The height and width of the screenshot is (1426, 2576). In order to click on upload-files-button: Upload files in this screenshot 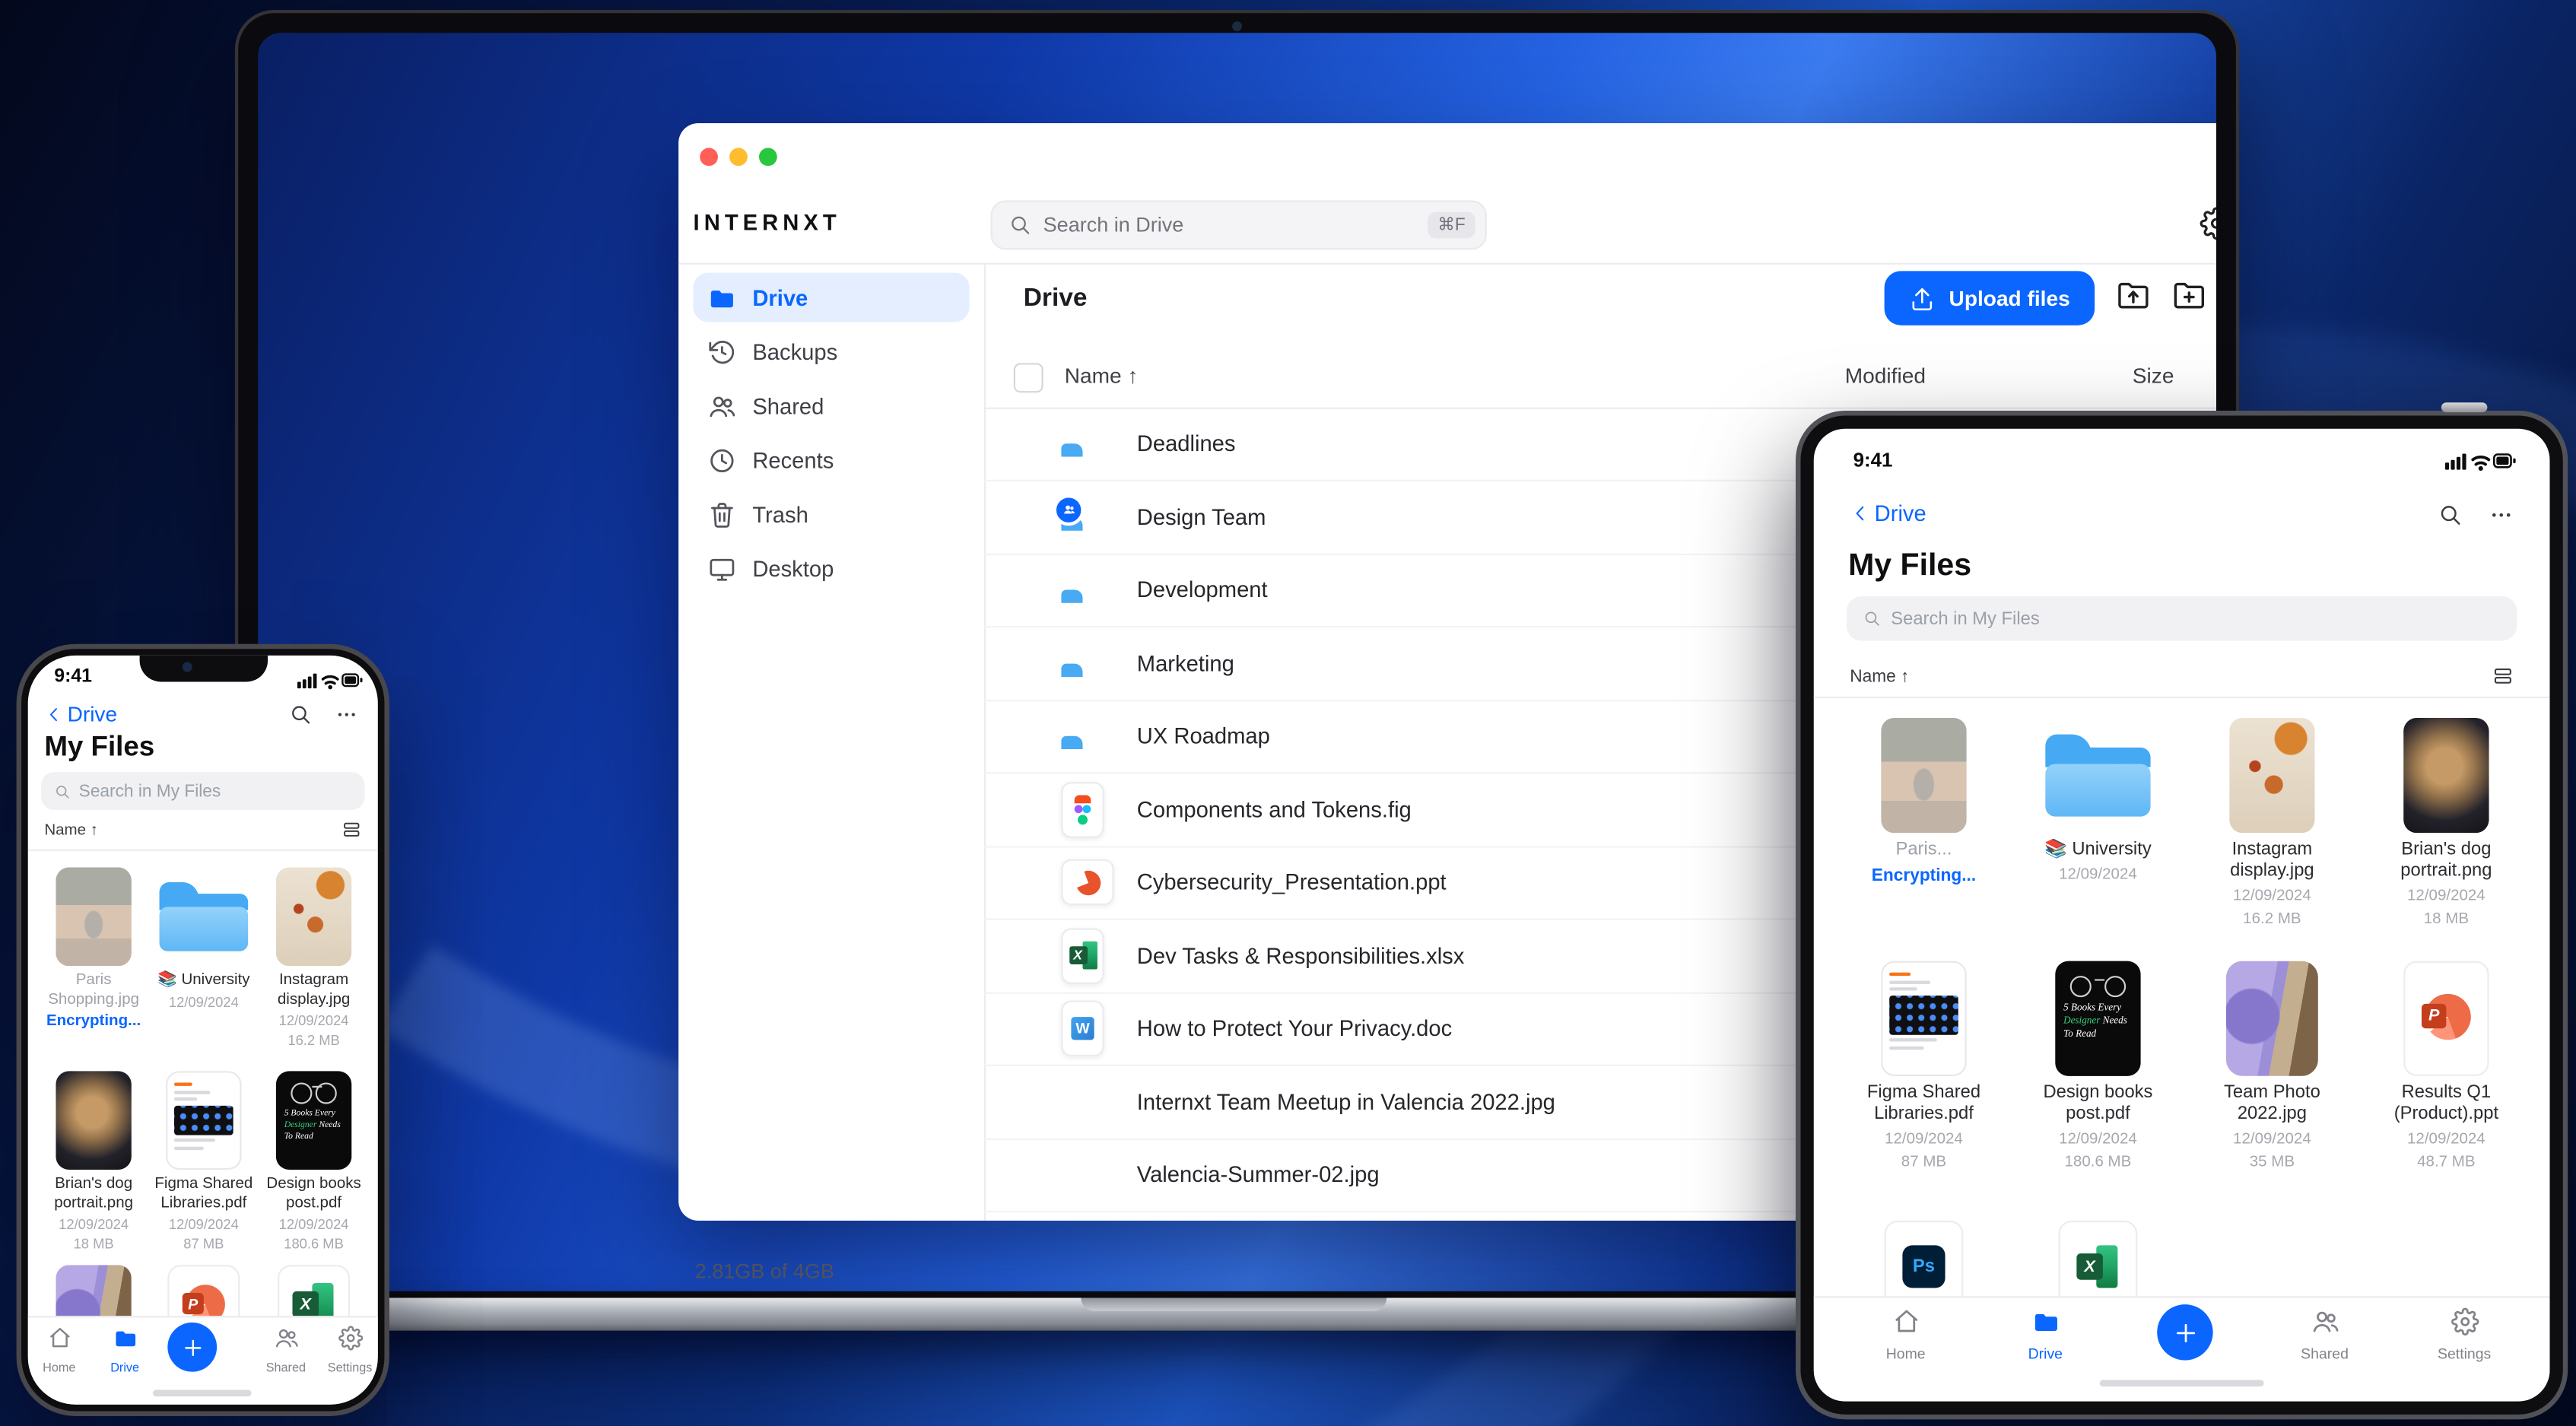, I will do `click(1990, 298)`.